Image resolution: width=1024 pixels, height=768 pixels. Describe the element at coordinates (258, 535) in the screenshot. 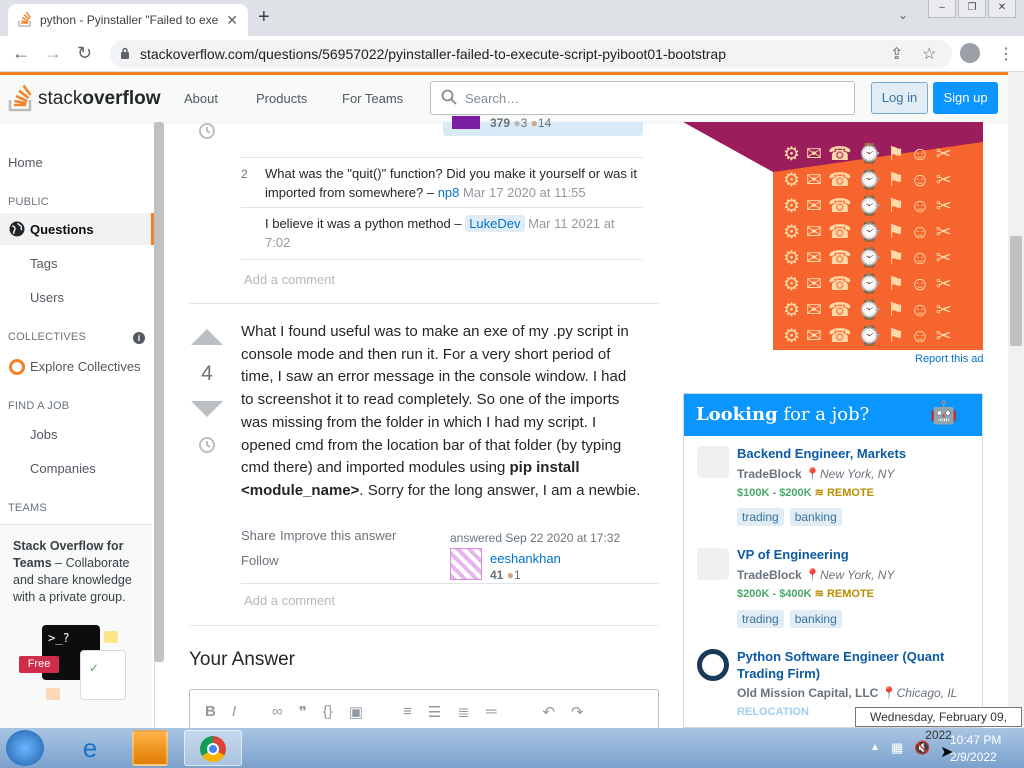

I see `share-link: Share` at that location.